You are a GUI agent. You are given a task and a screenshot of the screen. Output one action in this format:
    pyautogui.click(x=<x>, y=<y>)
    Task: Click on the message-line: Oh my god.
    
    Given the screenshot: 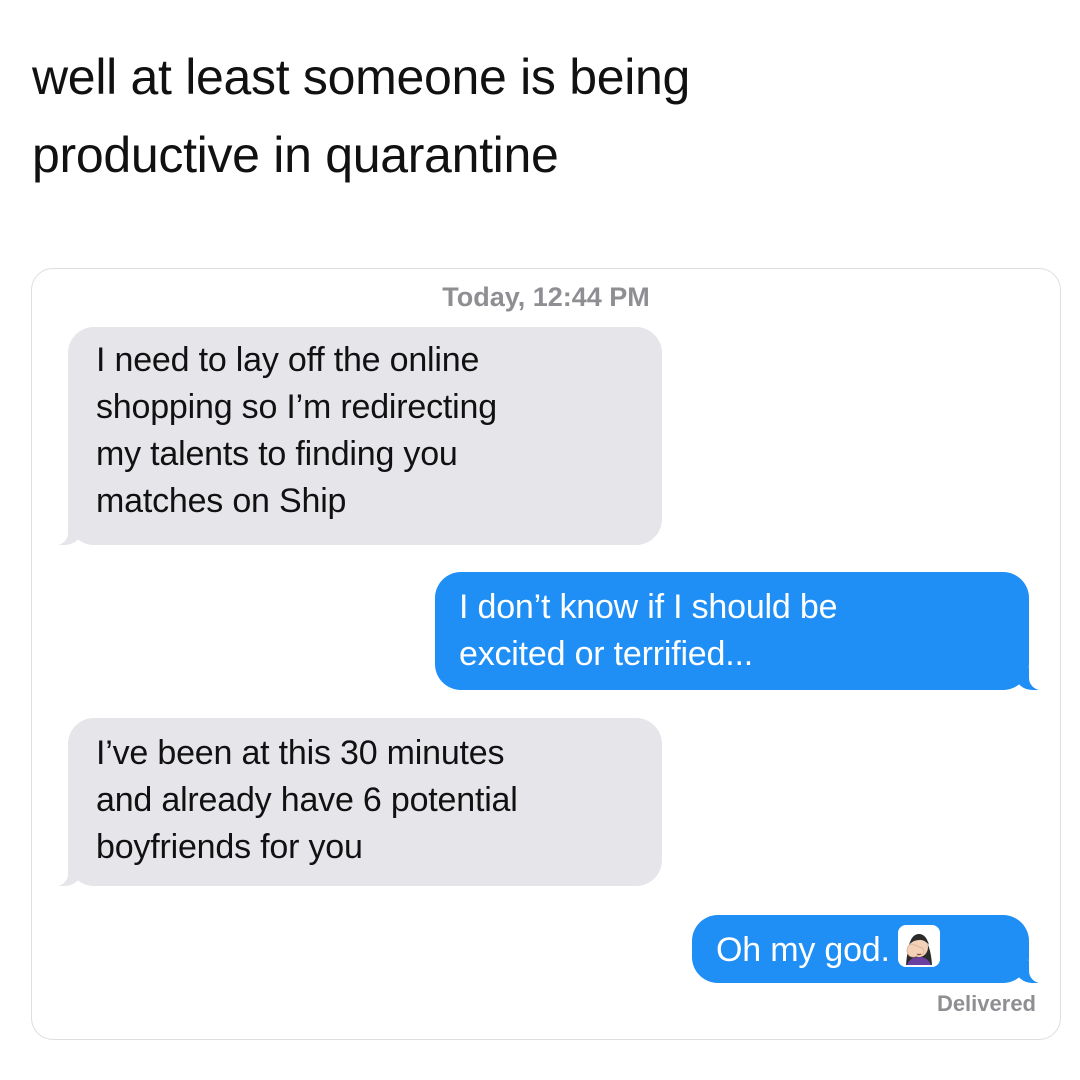 What is the action you would take?
    pyautogui.click(x=860, y=949)
    